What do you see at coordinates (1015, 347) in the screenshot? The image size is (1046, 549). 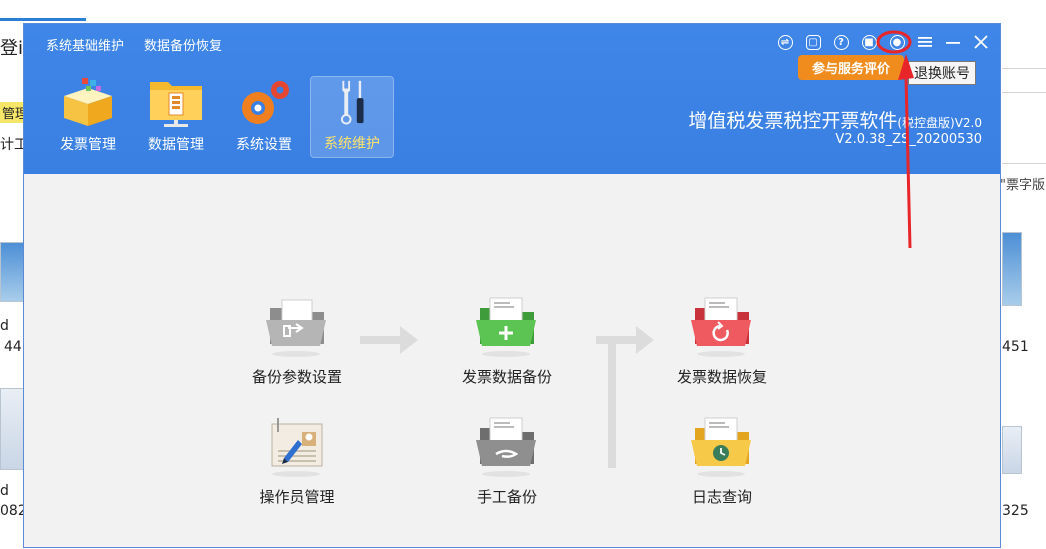 I see `background-text: 451` at bounding box center [1015, 347].